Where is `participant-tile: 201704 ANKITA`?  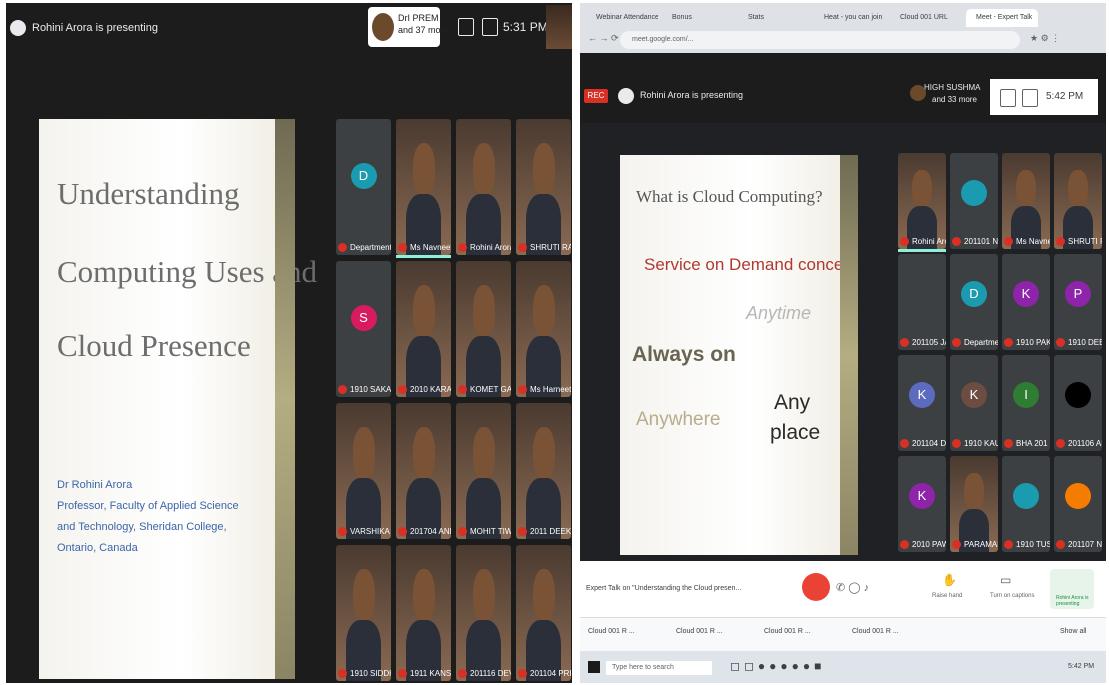 participant-tile: 201704 ANKITA is located at coordinates (423, 471).